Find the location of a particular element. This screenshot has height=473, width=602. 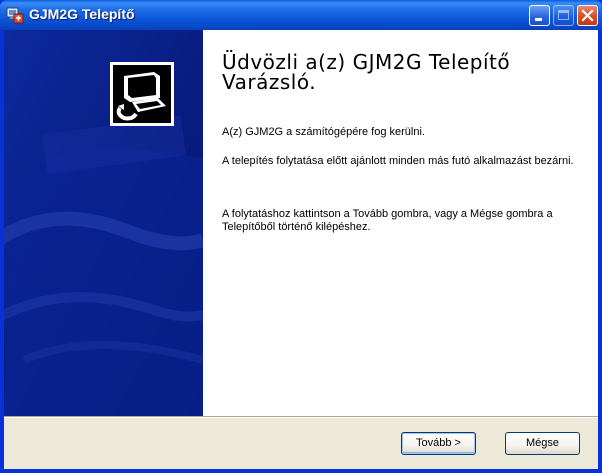

cancel-button: Mégse is located at coordinates (542, 443).